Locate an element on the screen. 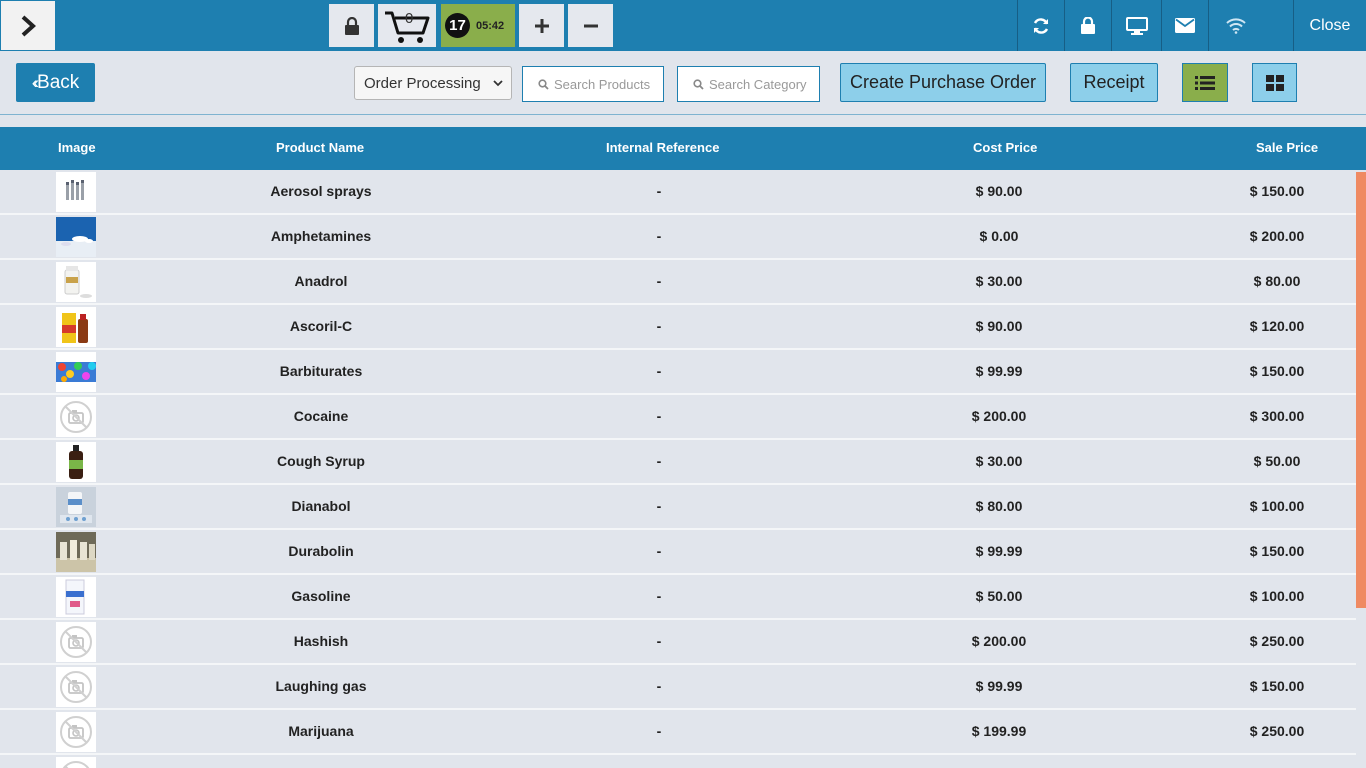  grid-view-icon is located at coordinates (1274, 82).